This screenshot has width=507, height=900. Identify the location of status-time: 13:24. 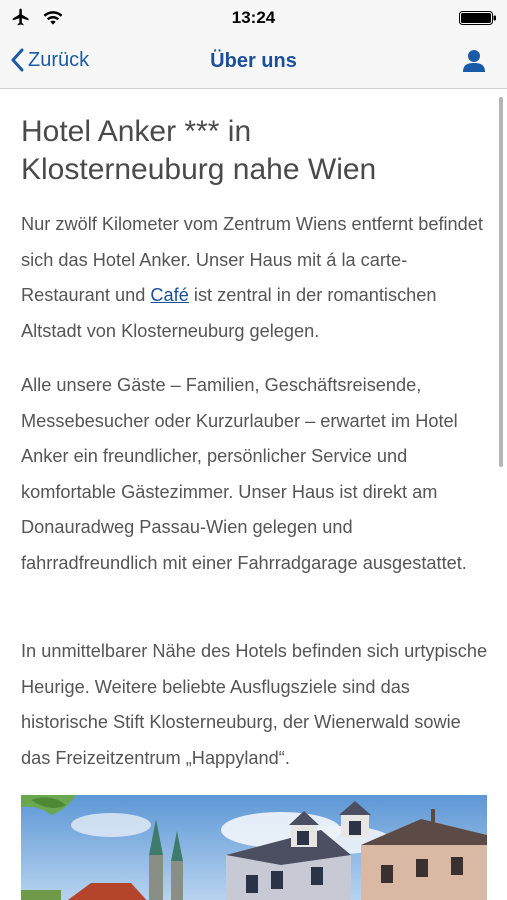
(253, 17).